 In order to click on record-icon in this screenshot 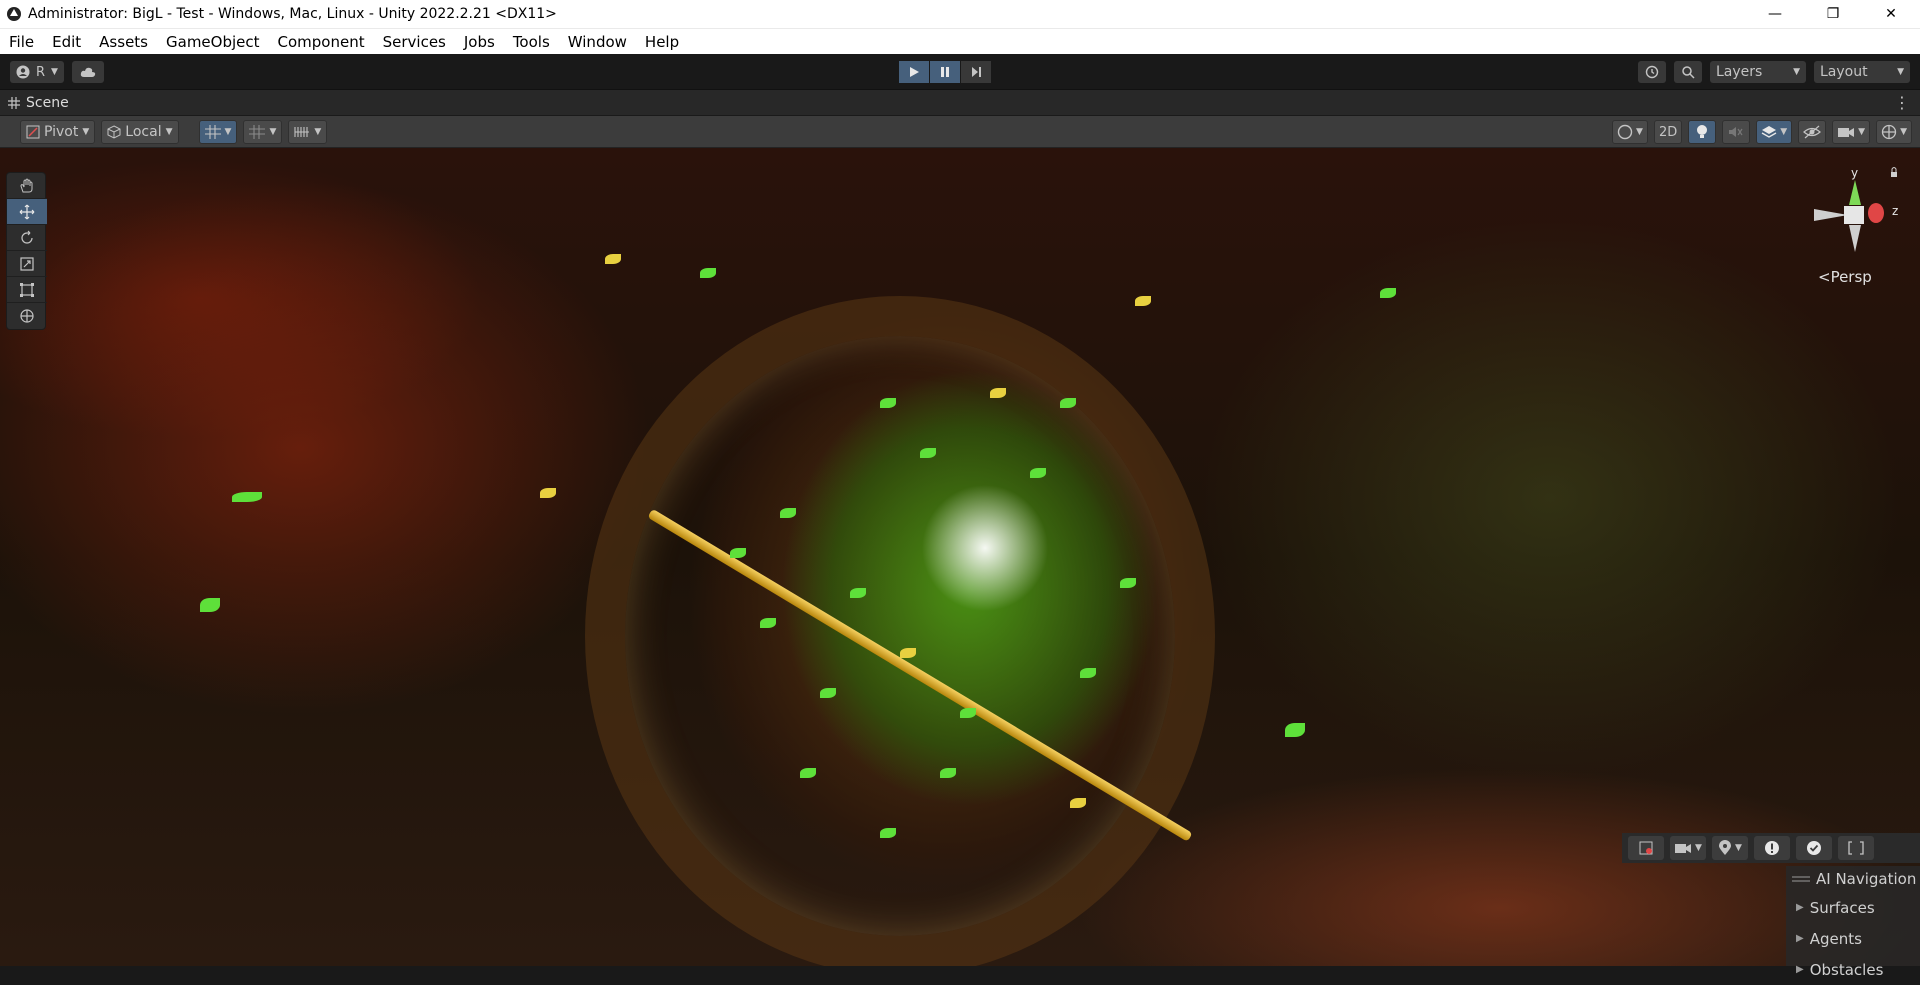, I will do `click(1646, 848)`.